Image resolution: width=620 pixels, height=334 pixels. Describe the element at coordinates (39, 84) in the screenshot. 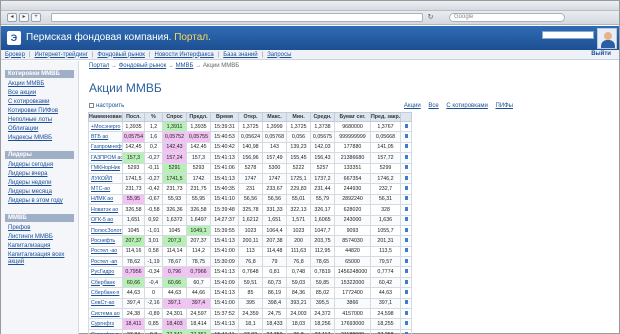

I see `sidebar-item: Акции ММВБ` at that location.